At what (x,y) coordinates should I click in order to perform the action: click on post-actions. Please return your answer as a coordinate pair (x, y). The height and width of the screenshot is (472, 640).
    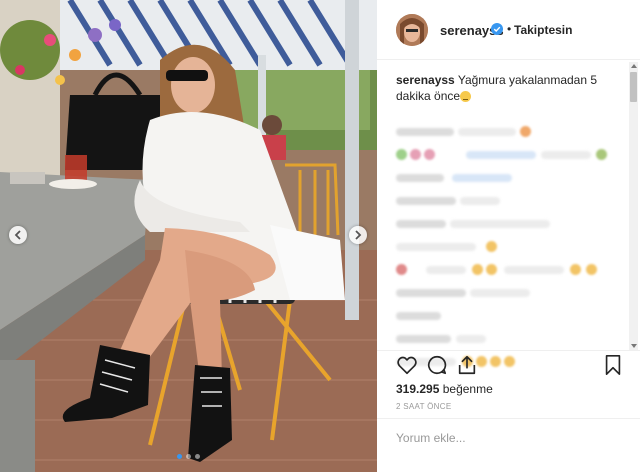
    Looking at the image, I should click on (510, 364).